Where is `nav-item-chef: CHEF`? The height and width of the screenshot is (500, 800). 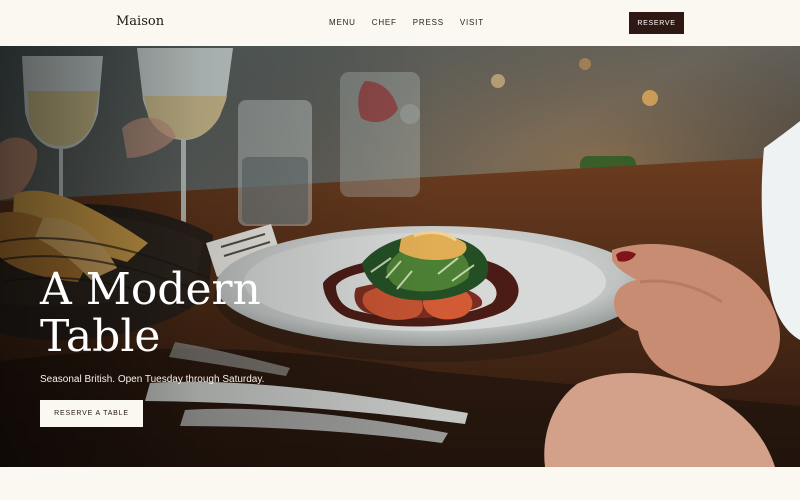 nav-item-chef: CHEF is located at coordinates (384, 22).